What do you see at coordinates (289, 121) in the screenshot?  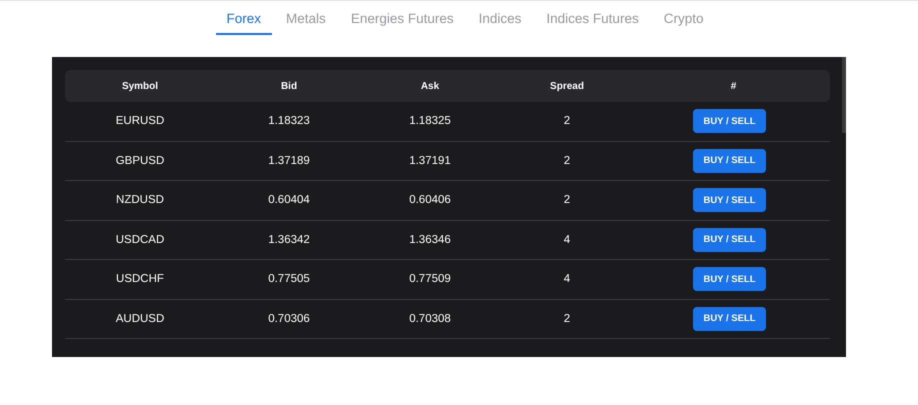 I see `bid-cell-text: 1.18323` at bounding box center [289, 121].